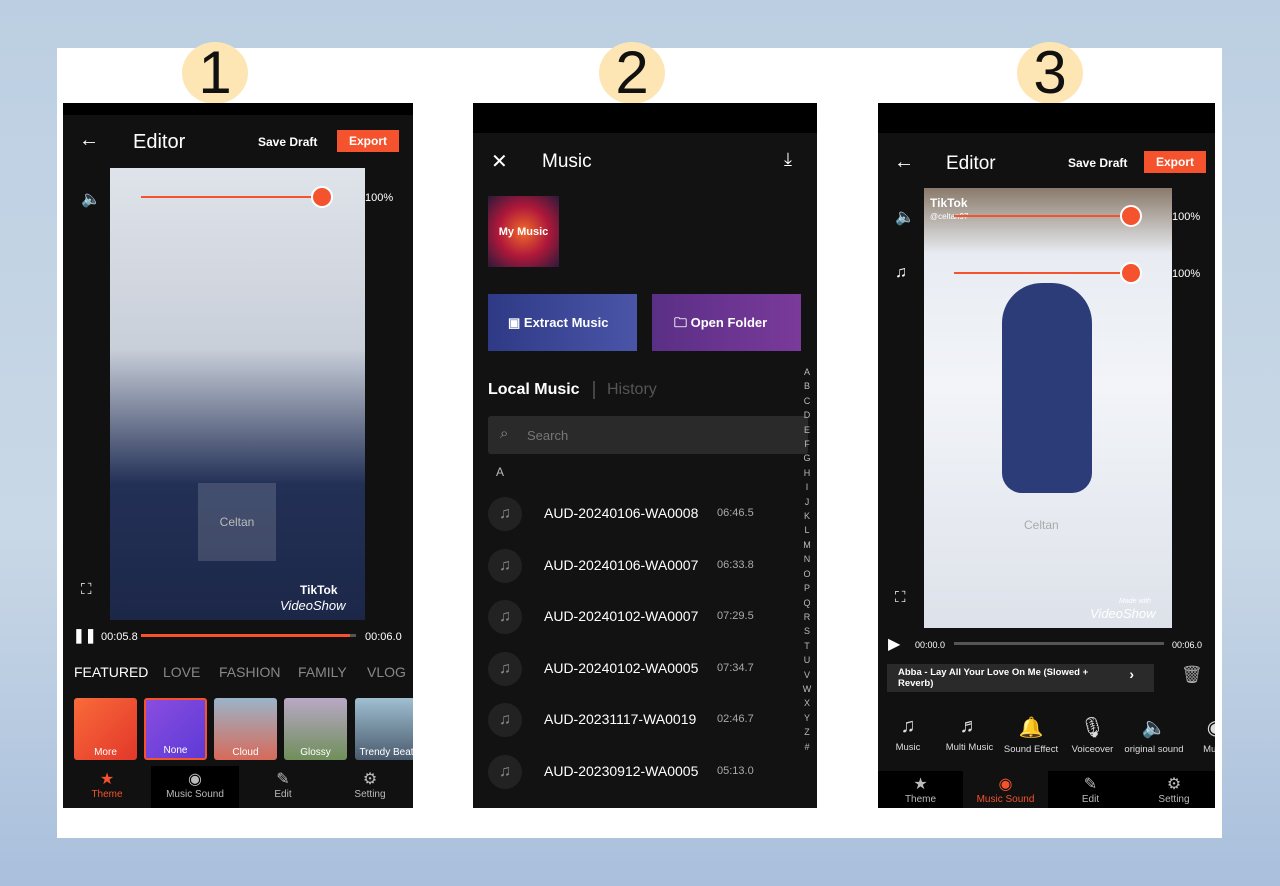 Image resolution: width=1280 pixels, height=886 pixels. Describe the element at coordinates (632, 73) in the screenshot. I see `step-number: 2` at that location.